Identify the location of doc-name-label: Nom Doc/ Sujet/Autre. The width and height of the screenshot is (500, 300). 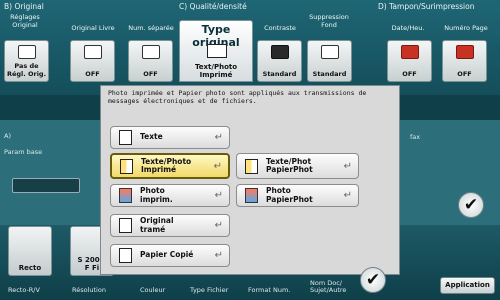
(328, 286).